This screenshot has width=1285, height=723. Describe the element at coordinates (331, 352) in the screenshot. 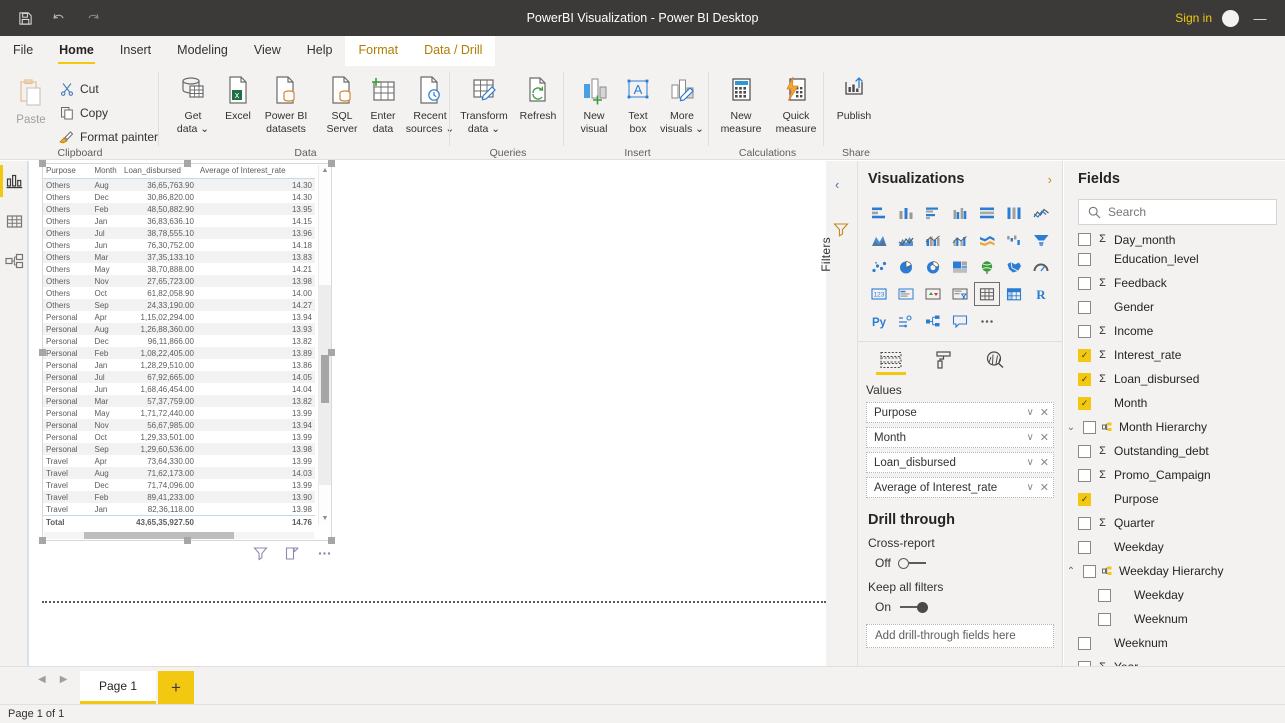

I see `resize-handle-middle-right` at that location.